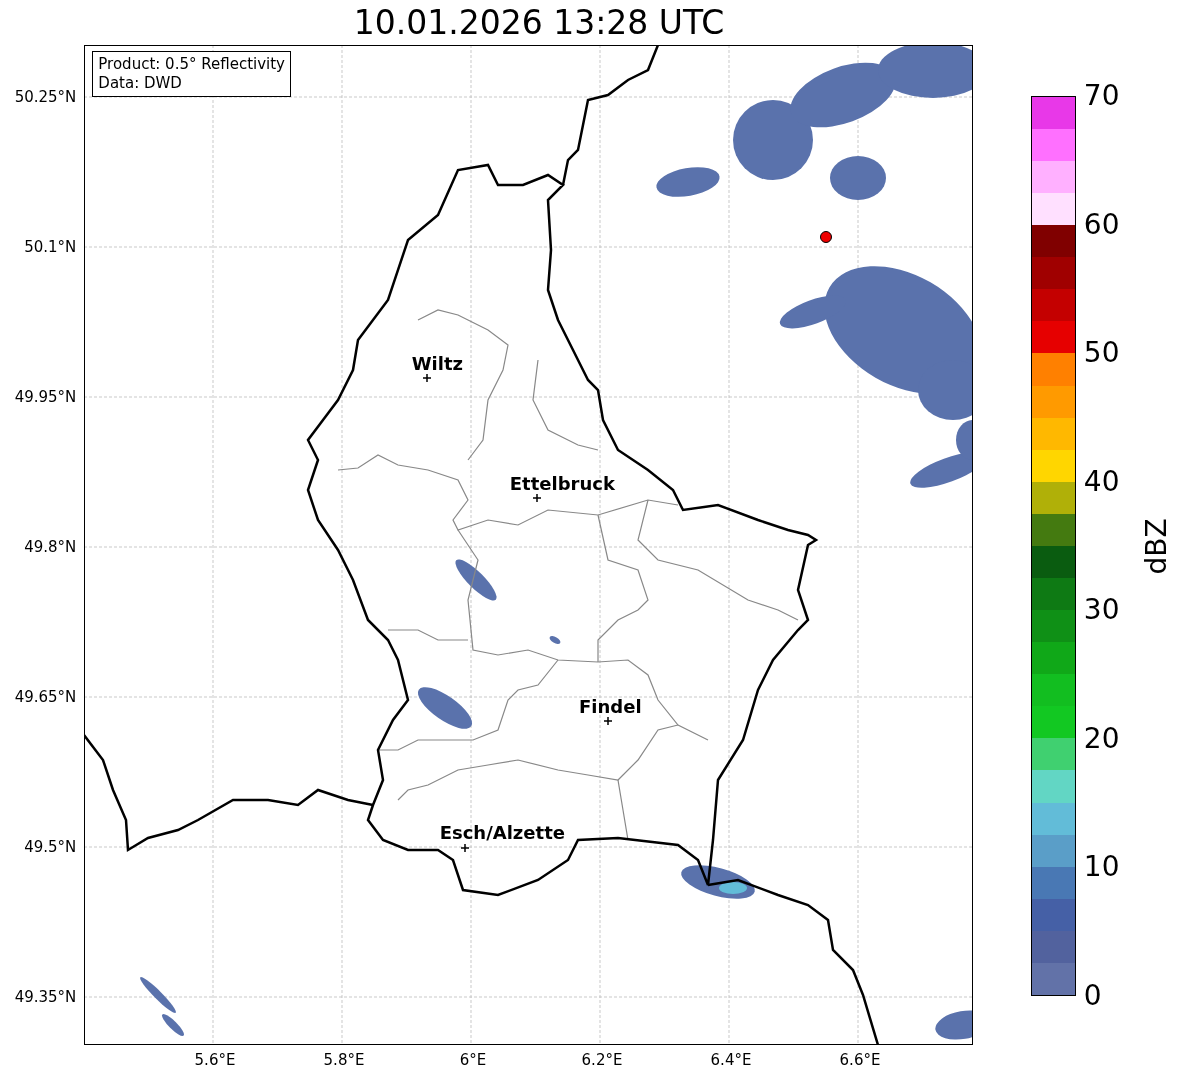 This screenshot has width=1184, height=1081. I want to click on tick-label: 6.2°E, so click(602, 1060).